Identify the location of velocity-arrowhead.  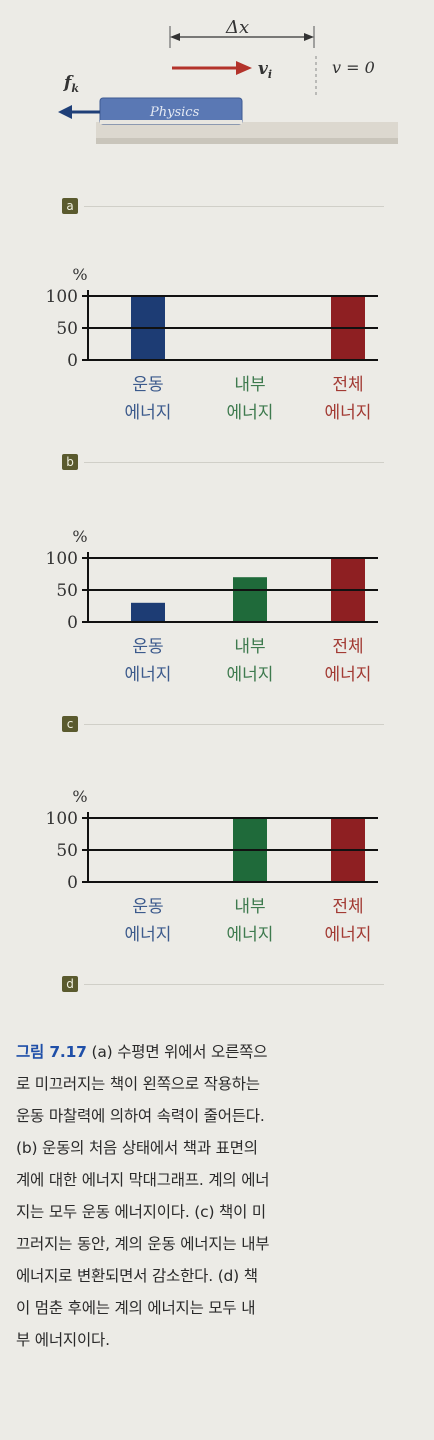
(244, 68).